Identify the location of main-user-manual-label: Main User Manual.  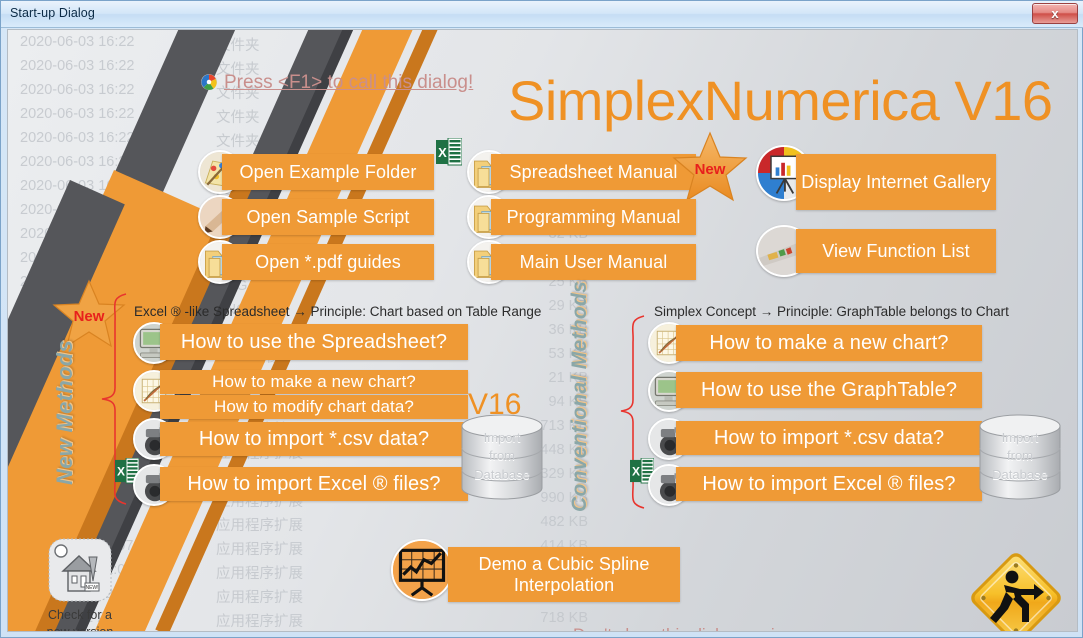
(593, 261).